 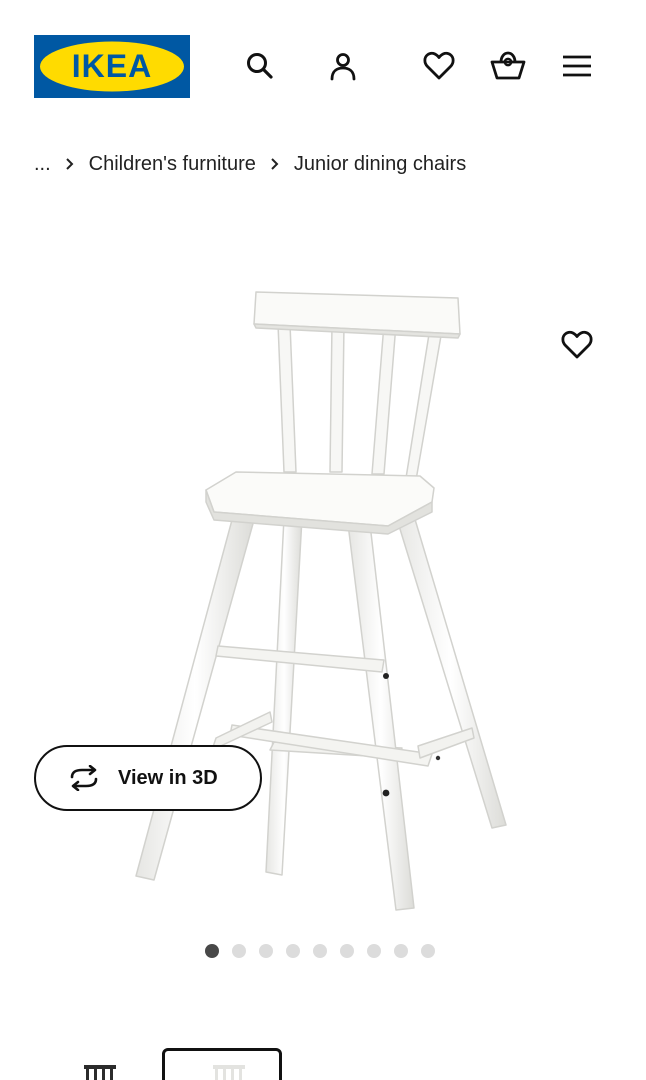 I want to click on rotate-3d-icon, so click(x=84, y=778).